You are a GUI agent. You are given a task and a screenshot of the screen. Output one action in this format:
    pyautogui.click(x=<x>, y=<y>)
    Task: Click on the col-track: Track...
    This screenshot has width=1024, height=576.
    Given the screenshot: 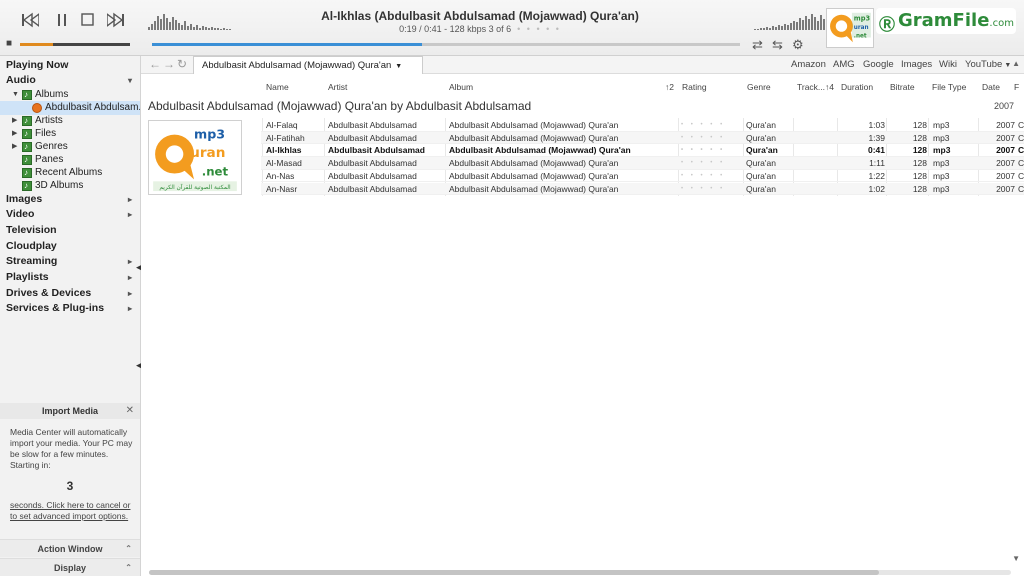 What is the action you would take?
    pyautogui.click(x=811, y=87)
    